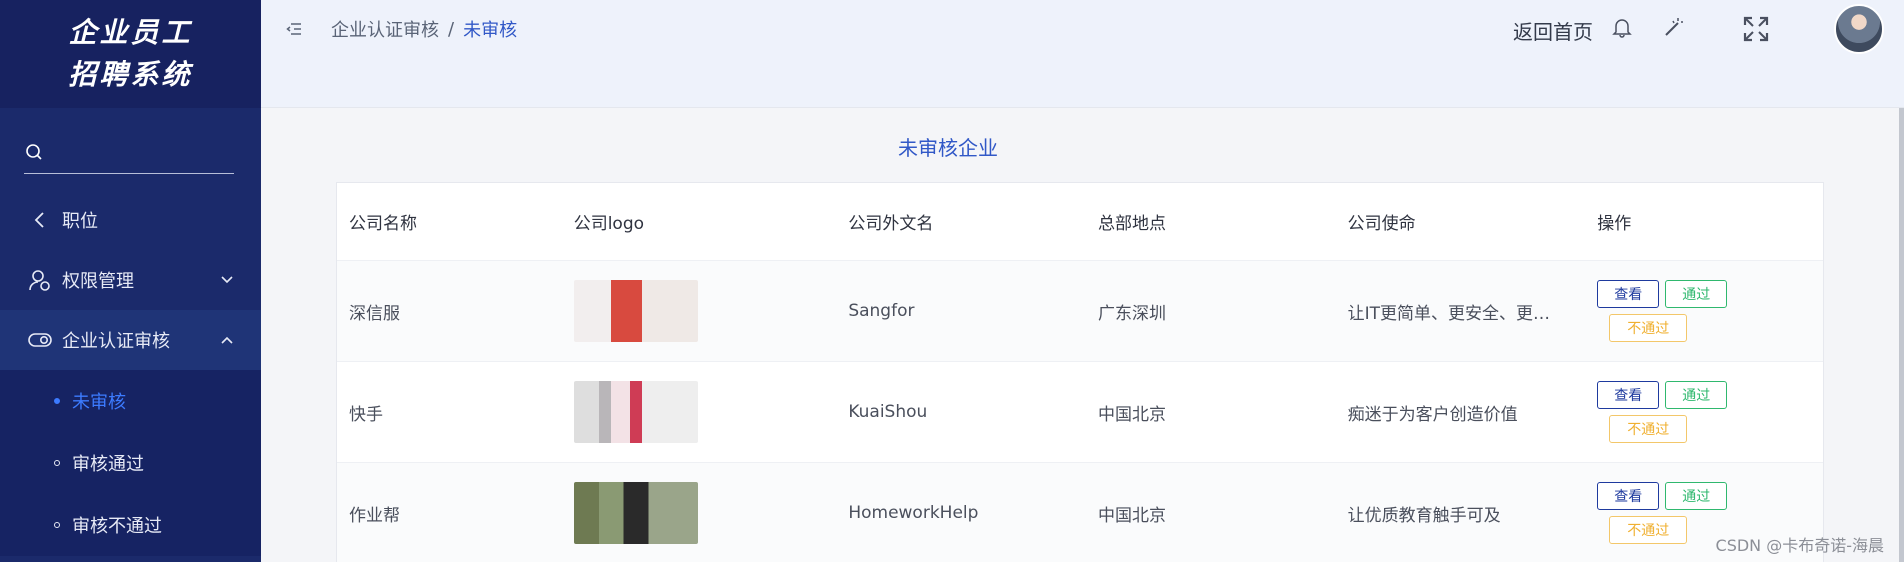 This screenshot has width=1904, height=562. I want to click on sidebar-item-label: 企业认证审核, so click(116, 341).